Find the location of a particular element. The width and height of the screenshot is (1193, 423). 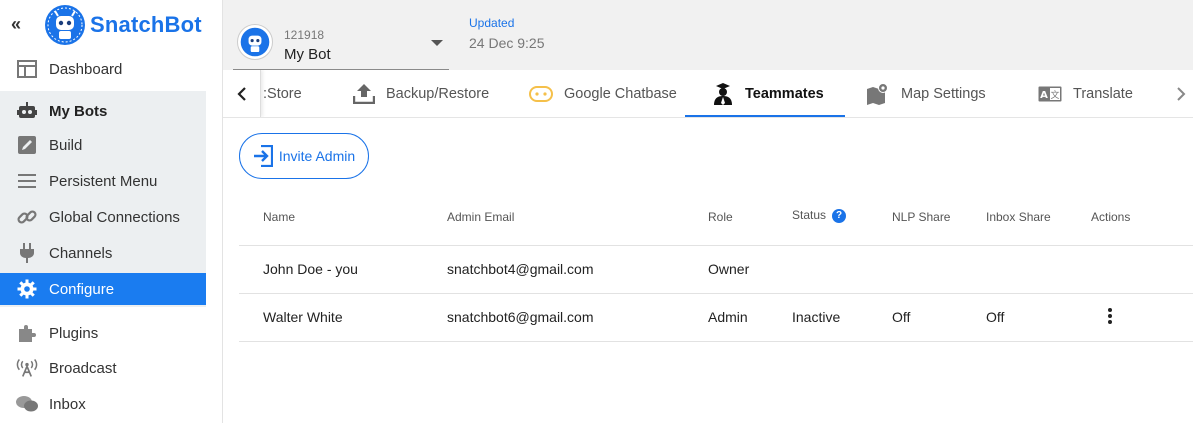

collapse-sidebar-button: « is located at coordinates (16, 24).